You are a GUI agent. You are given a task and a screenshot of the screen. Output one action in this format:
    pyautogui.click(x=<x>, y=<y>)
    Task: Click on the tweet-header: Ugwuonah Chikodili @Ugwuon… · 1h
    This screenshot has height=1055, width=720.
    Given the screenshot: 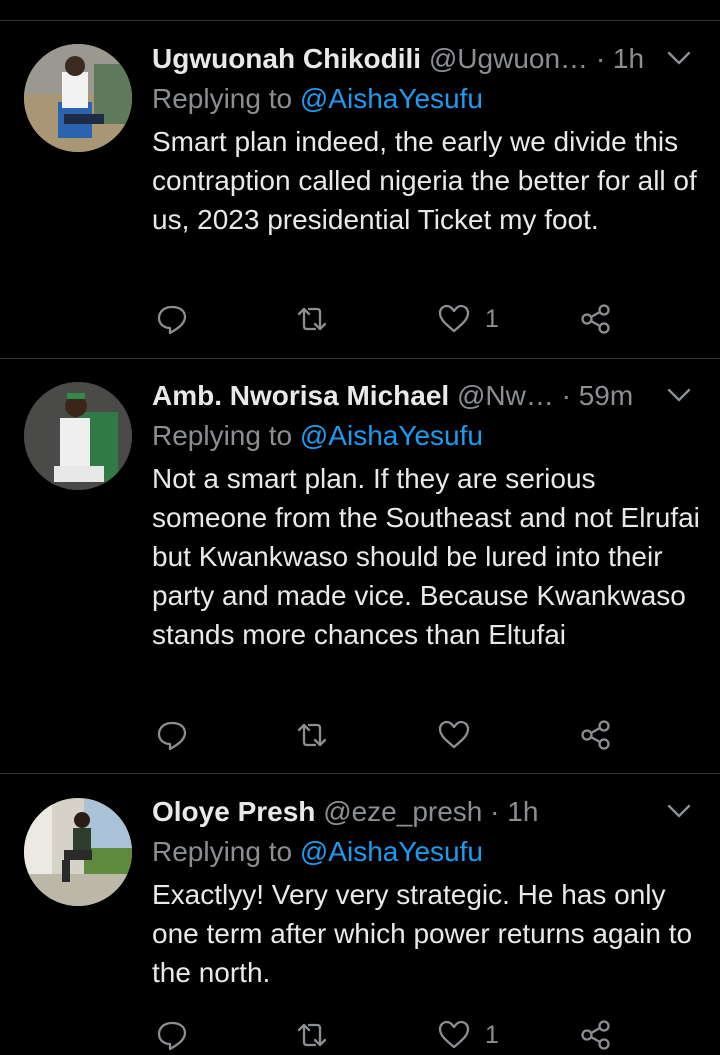 What is the action you would take?
    pyautogui.click(x=422, y=59)
    